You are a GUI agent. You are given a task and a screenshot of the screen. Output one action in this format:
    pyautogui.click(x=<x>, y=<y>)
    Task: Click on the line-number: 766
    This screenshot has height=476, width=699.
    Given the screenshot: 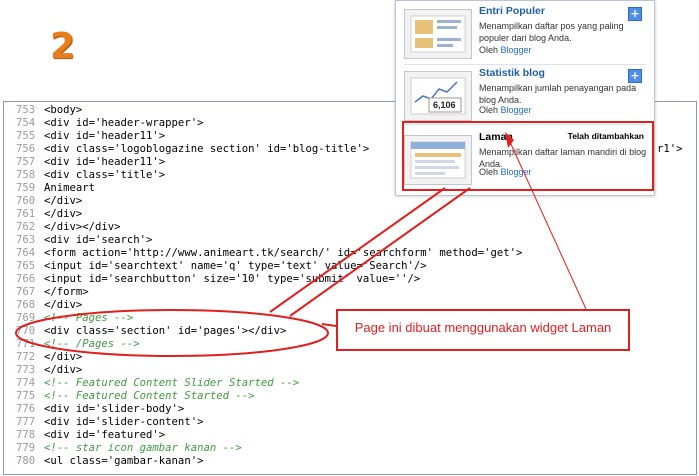 What is the action you would take?
    pyautogui.click(x=26, y=279)
    